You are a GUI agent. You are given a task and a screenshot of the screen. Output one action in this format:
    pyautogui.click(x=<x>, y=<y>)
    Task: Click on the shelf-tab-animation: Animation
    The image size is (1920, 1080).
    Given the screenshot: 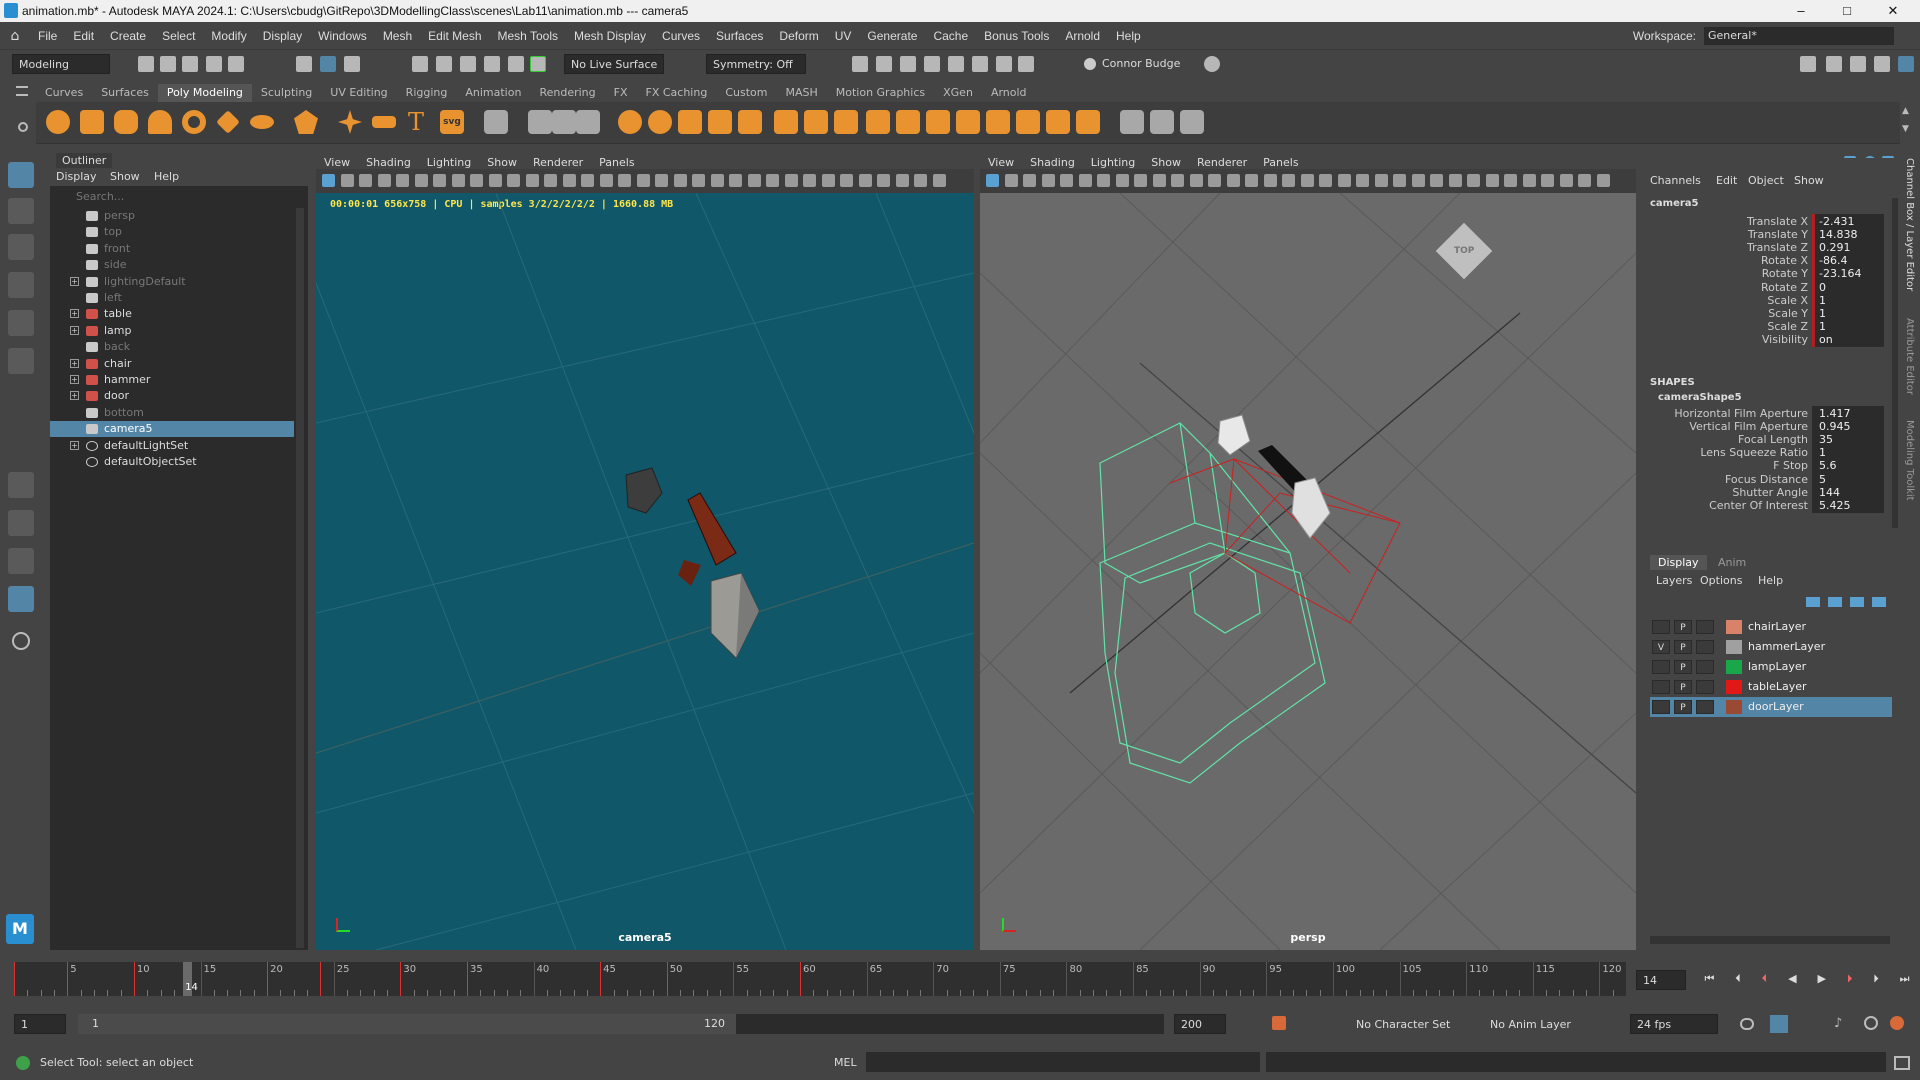 What is the action you would take?
    pyautogui.click(x=493, y=93)
    